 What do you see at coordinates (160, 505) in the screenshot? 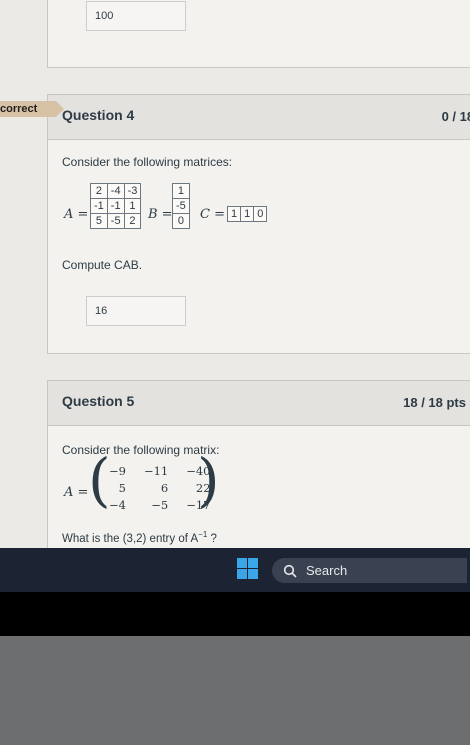
I see `matrix-cell: −5` at bounding box center [160, 505].